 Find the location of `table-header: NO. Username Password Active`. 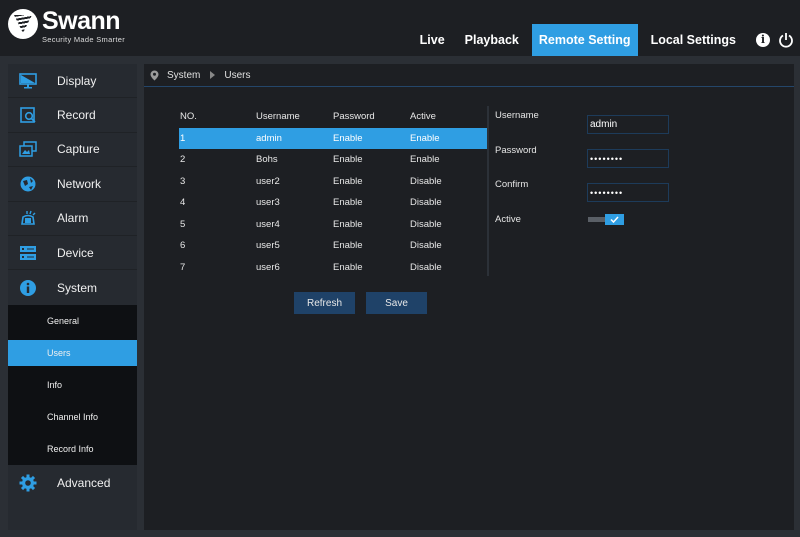

table-header: NO. Username Password Active is located at coordinates (333, 117).